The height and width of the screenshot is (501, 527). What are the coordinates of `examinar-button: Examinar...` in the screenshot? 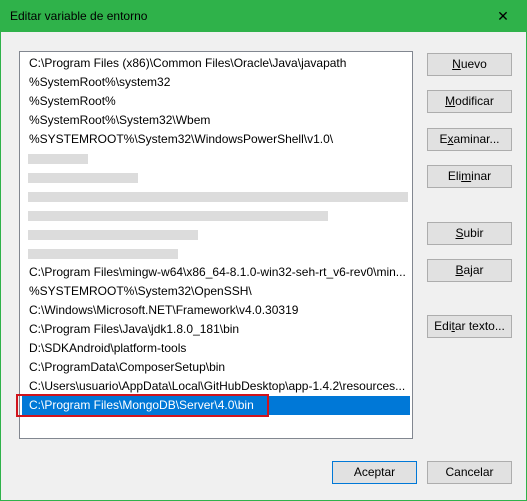 It's located at (469, 139).